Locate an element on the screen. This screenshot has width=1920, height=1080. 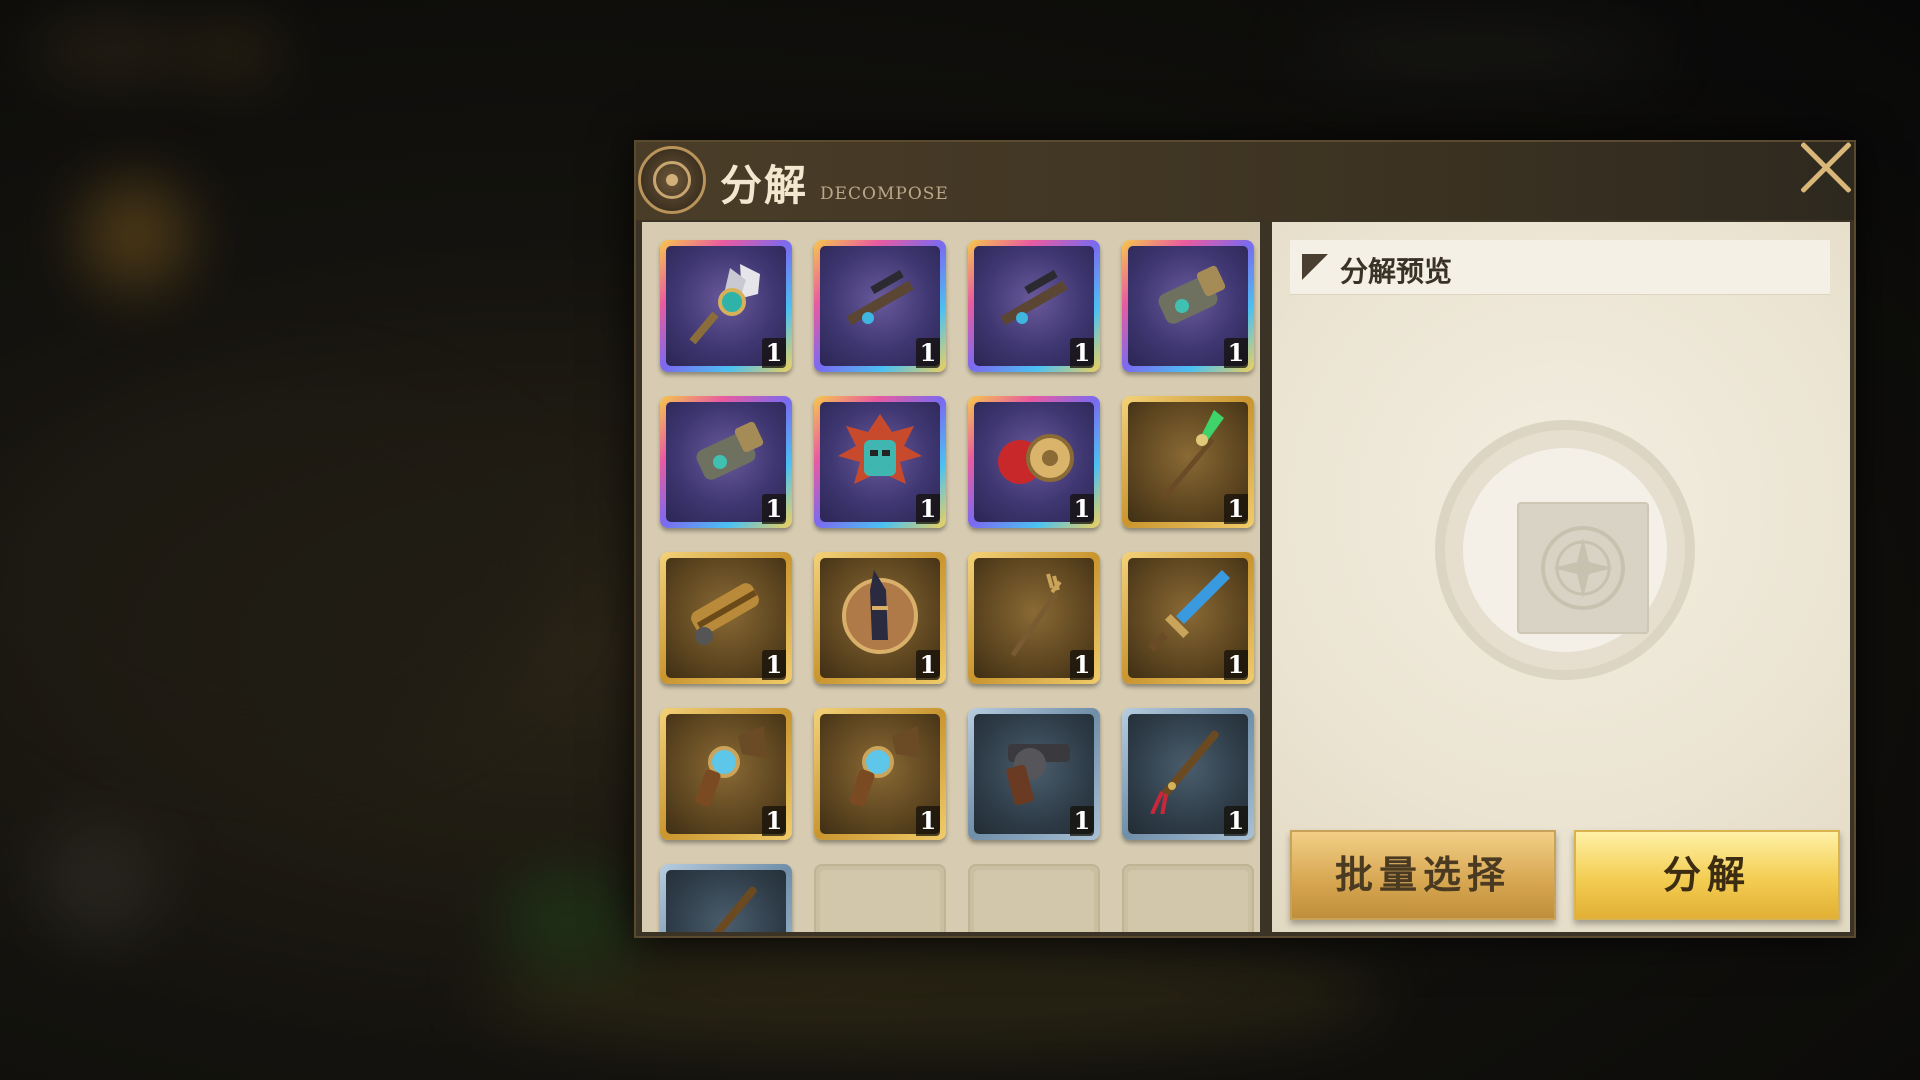
close-button is located at coordinates (1826, 168).